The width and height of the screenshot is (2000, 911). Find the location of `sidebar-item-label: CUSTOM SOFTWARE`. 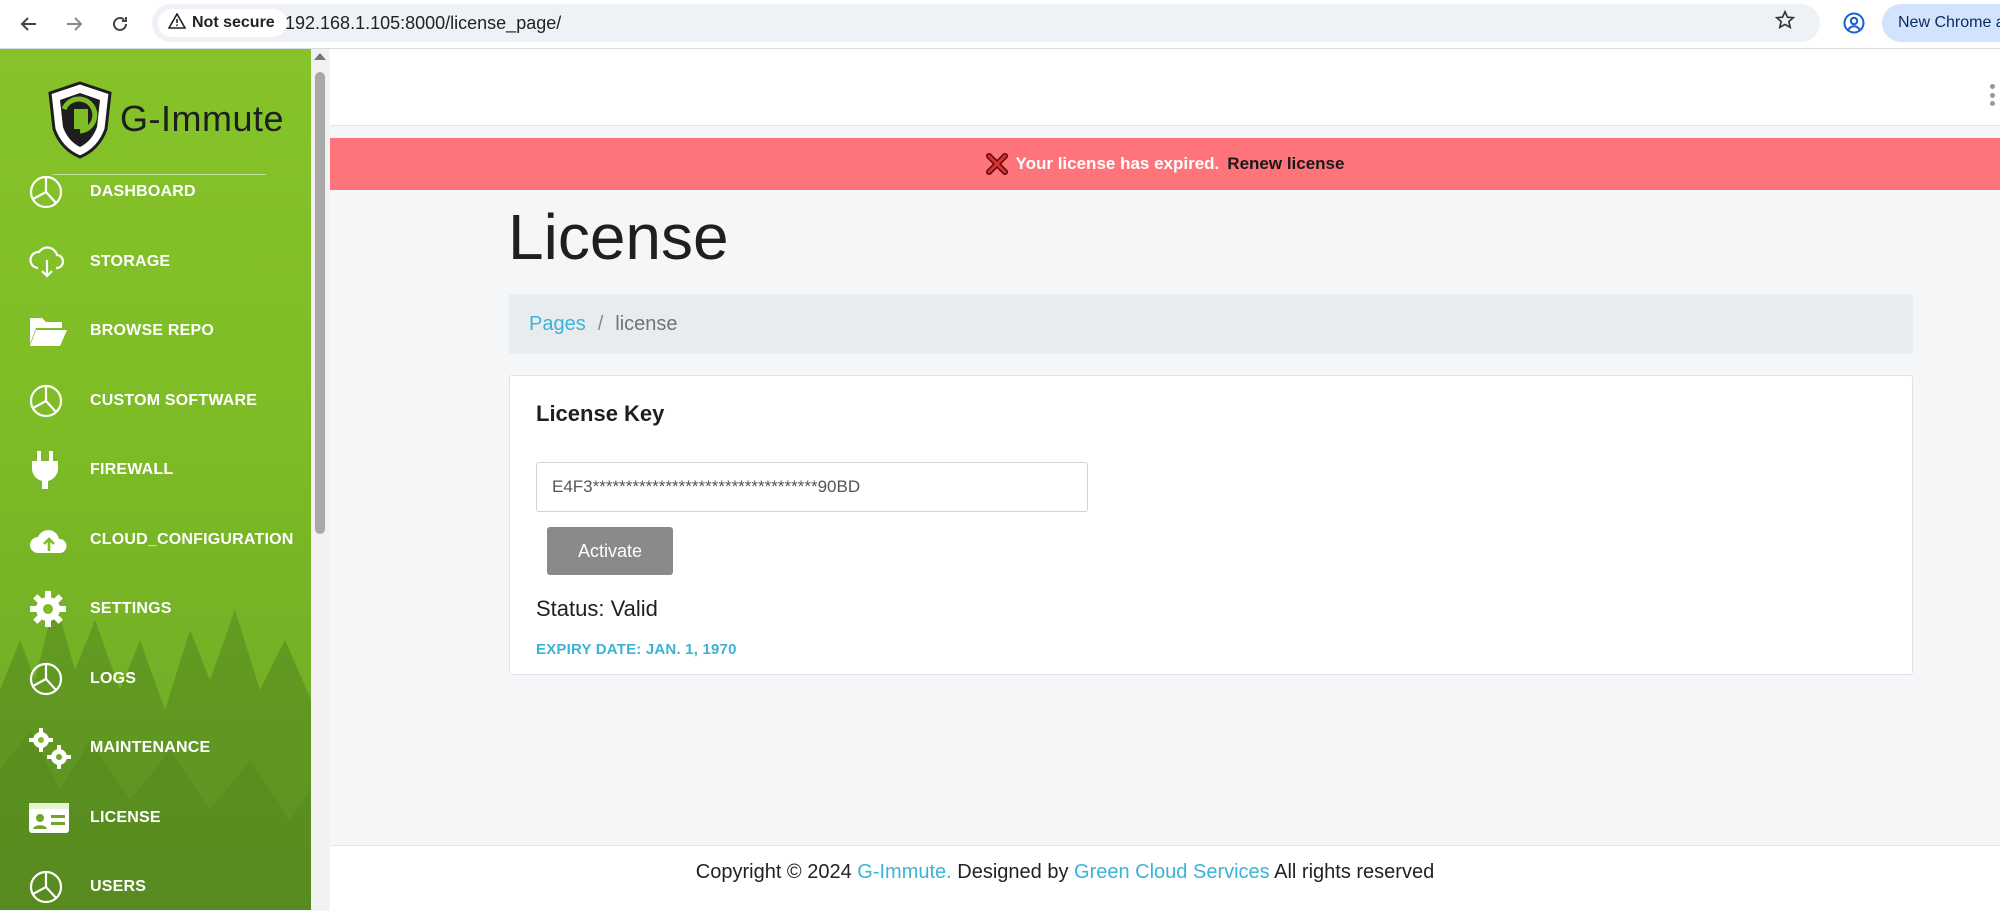

sidebar-item-label: CUSTOM SOFTWARE is located at coordinates (174, 400).